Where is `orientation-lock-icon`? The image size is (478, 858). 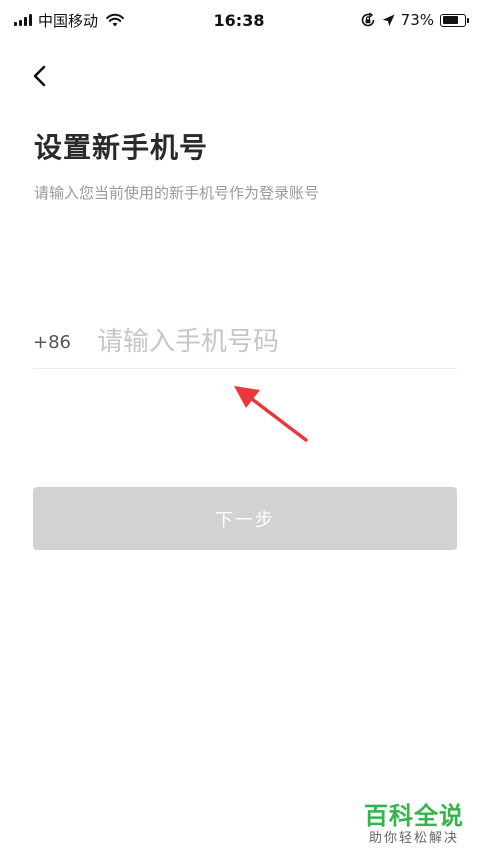 orientation-lock-icon is located at coordinates (367, 19).